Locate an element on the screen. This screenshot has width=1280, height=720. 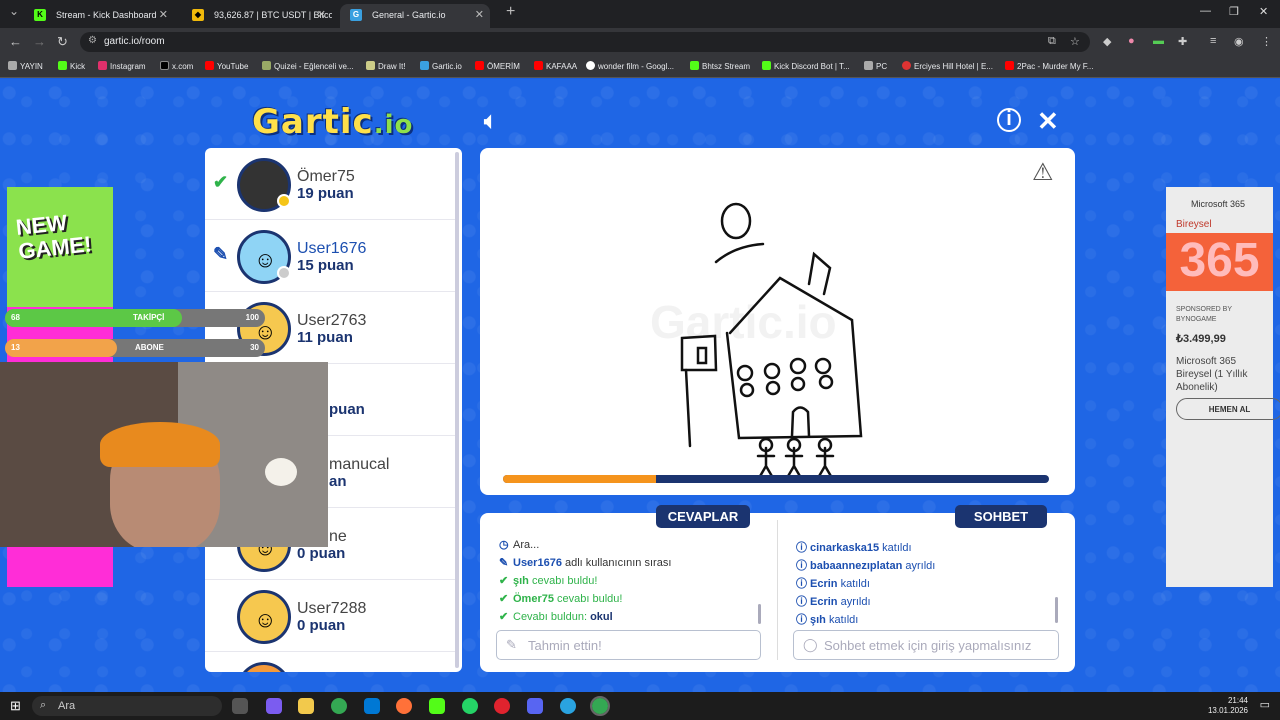
install-icon: ⧉ is located at coordinates (1052, 41).